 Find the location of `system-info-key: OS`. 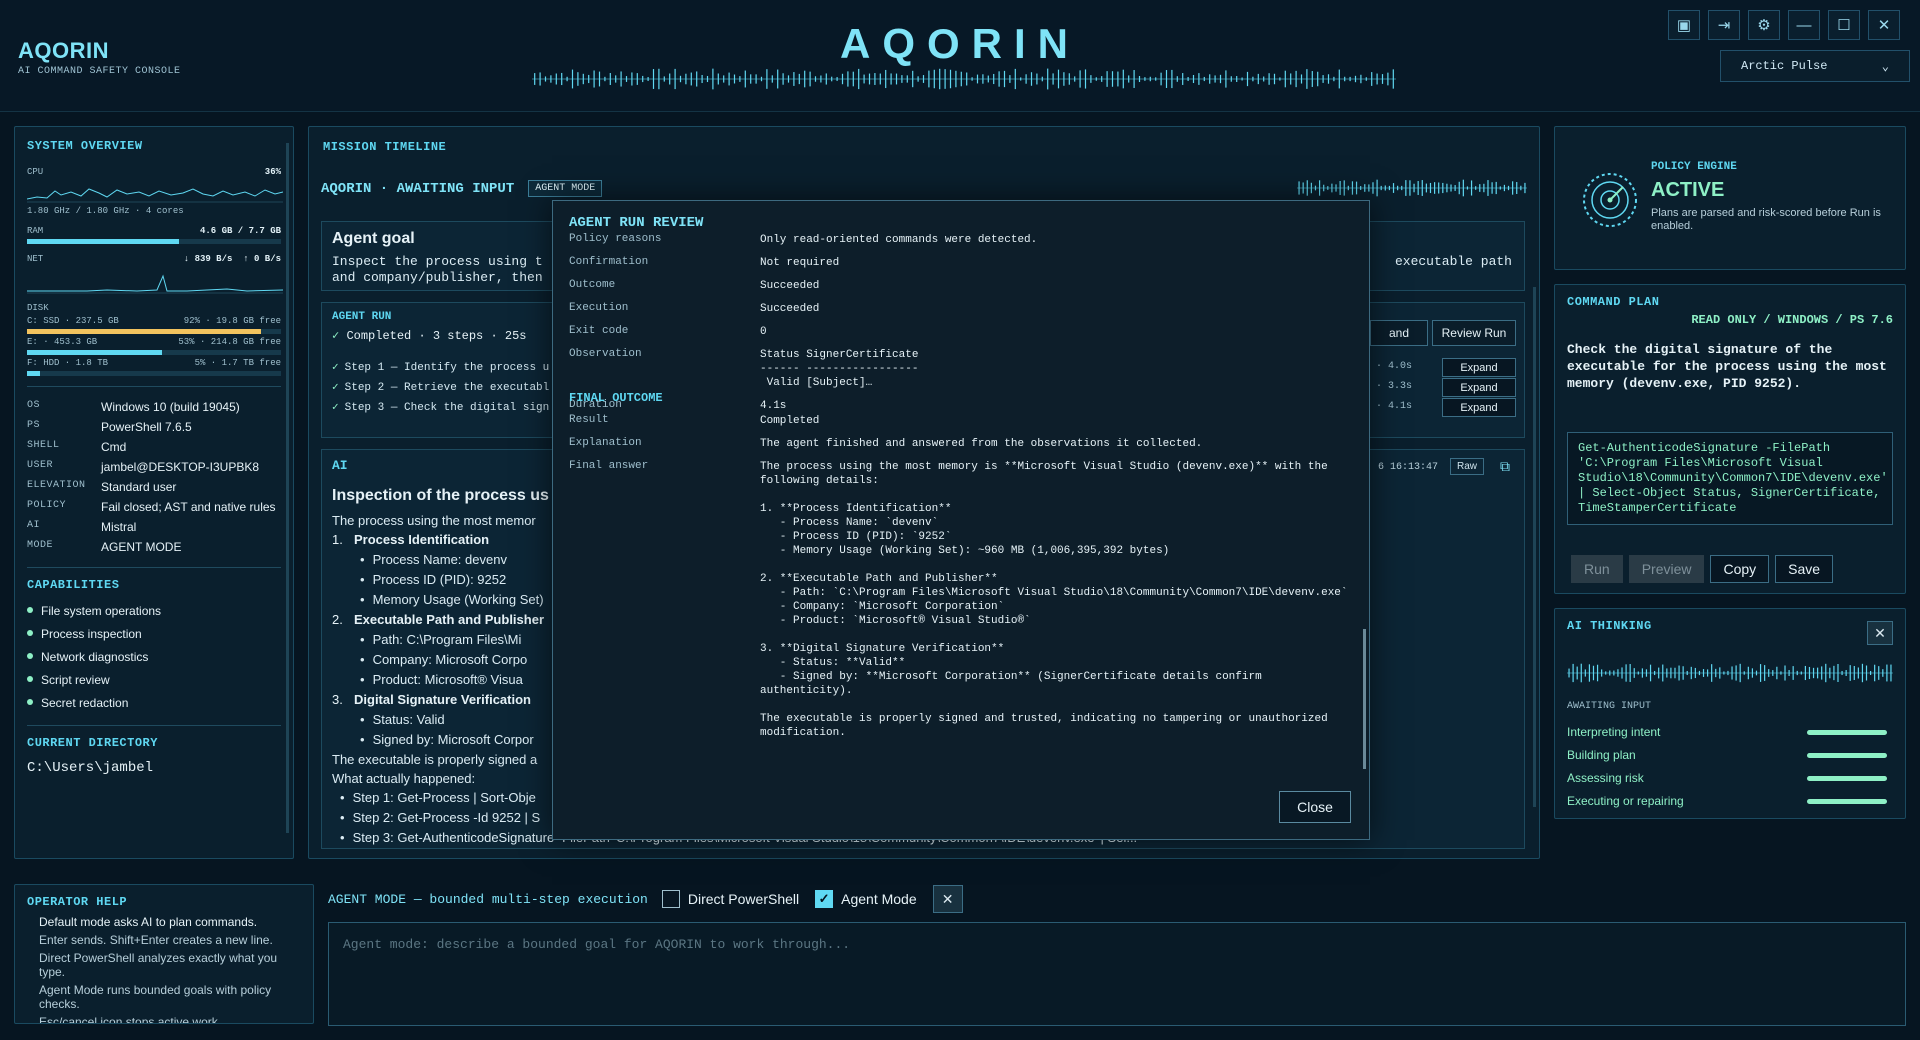

system-info-key: OS is located at coordinates (34, 405).